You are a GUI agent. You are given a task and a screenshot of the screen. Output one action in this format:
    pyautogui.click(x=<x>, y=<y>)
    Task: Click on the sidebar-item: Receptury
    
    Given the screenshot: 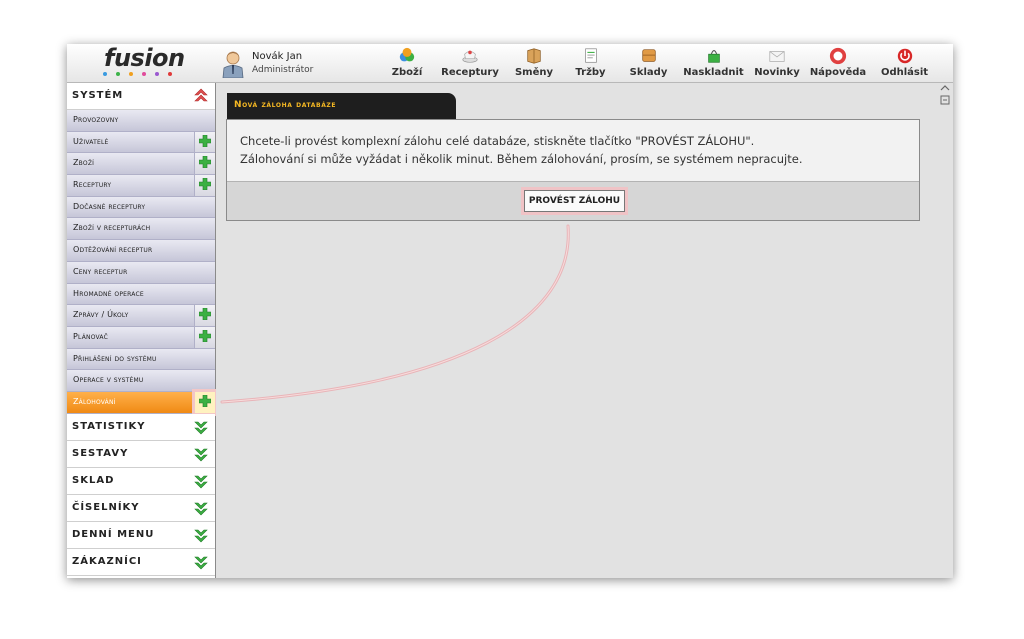 What is the action you would take?
    pyautogui.click(x=141, y=186)
    